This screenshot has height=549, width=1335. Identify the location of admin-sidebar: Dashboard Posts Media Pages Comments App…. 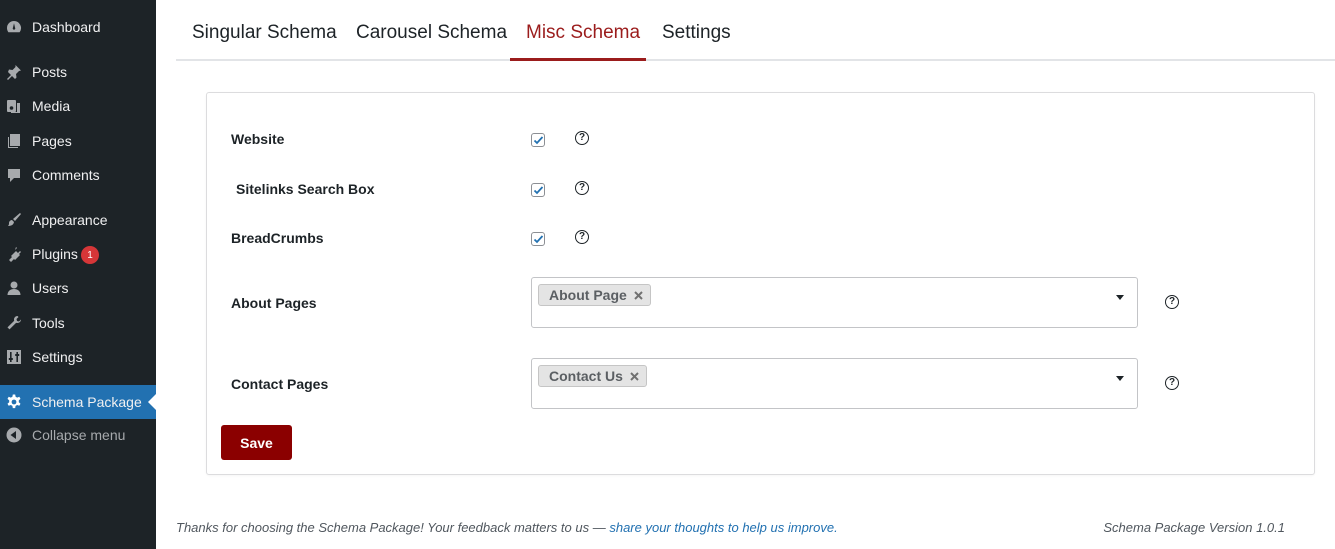
(78, 274).